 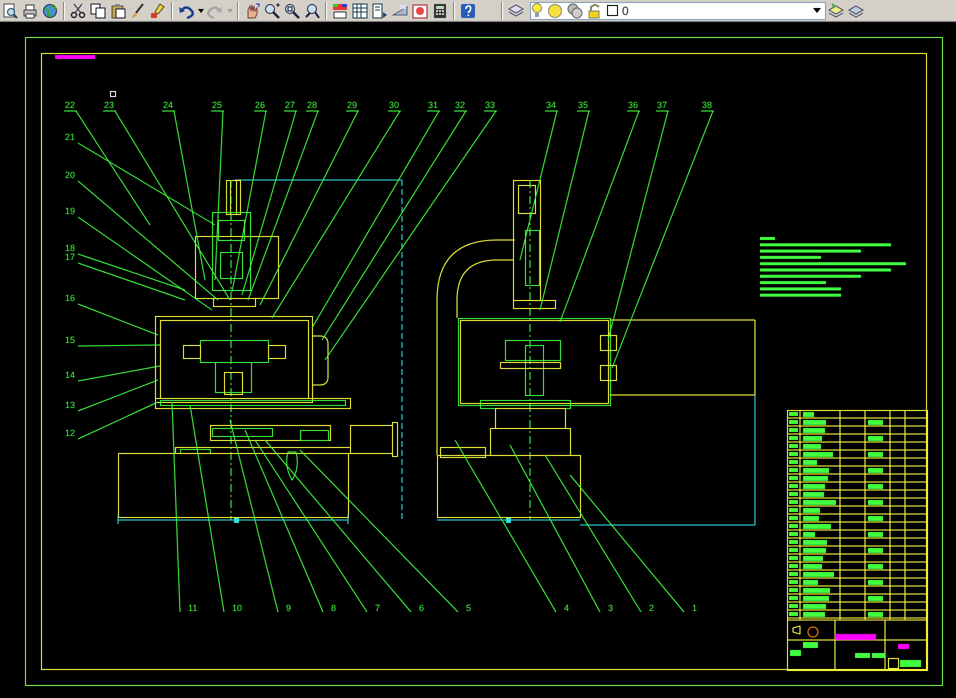 I want to click on part-number-label: 27, so click(x=290, y=105).